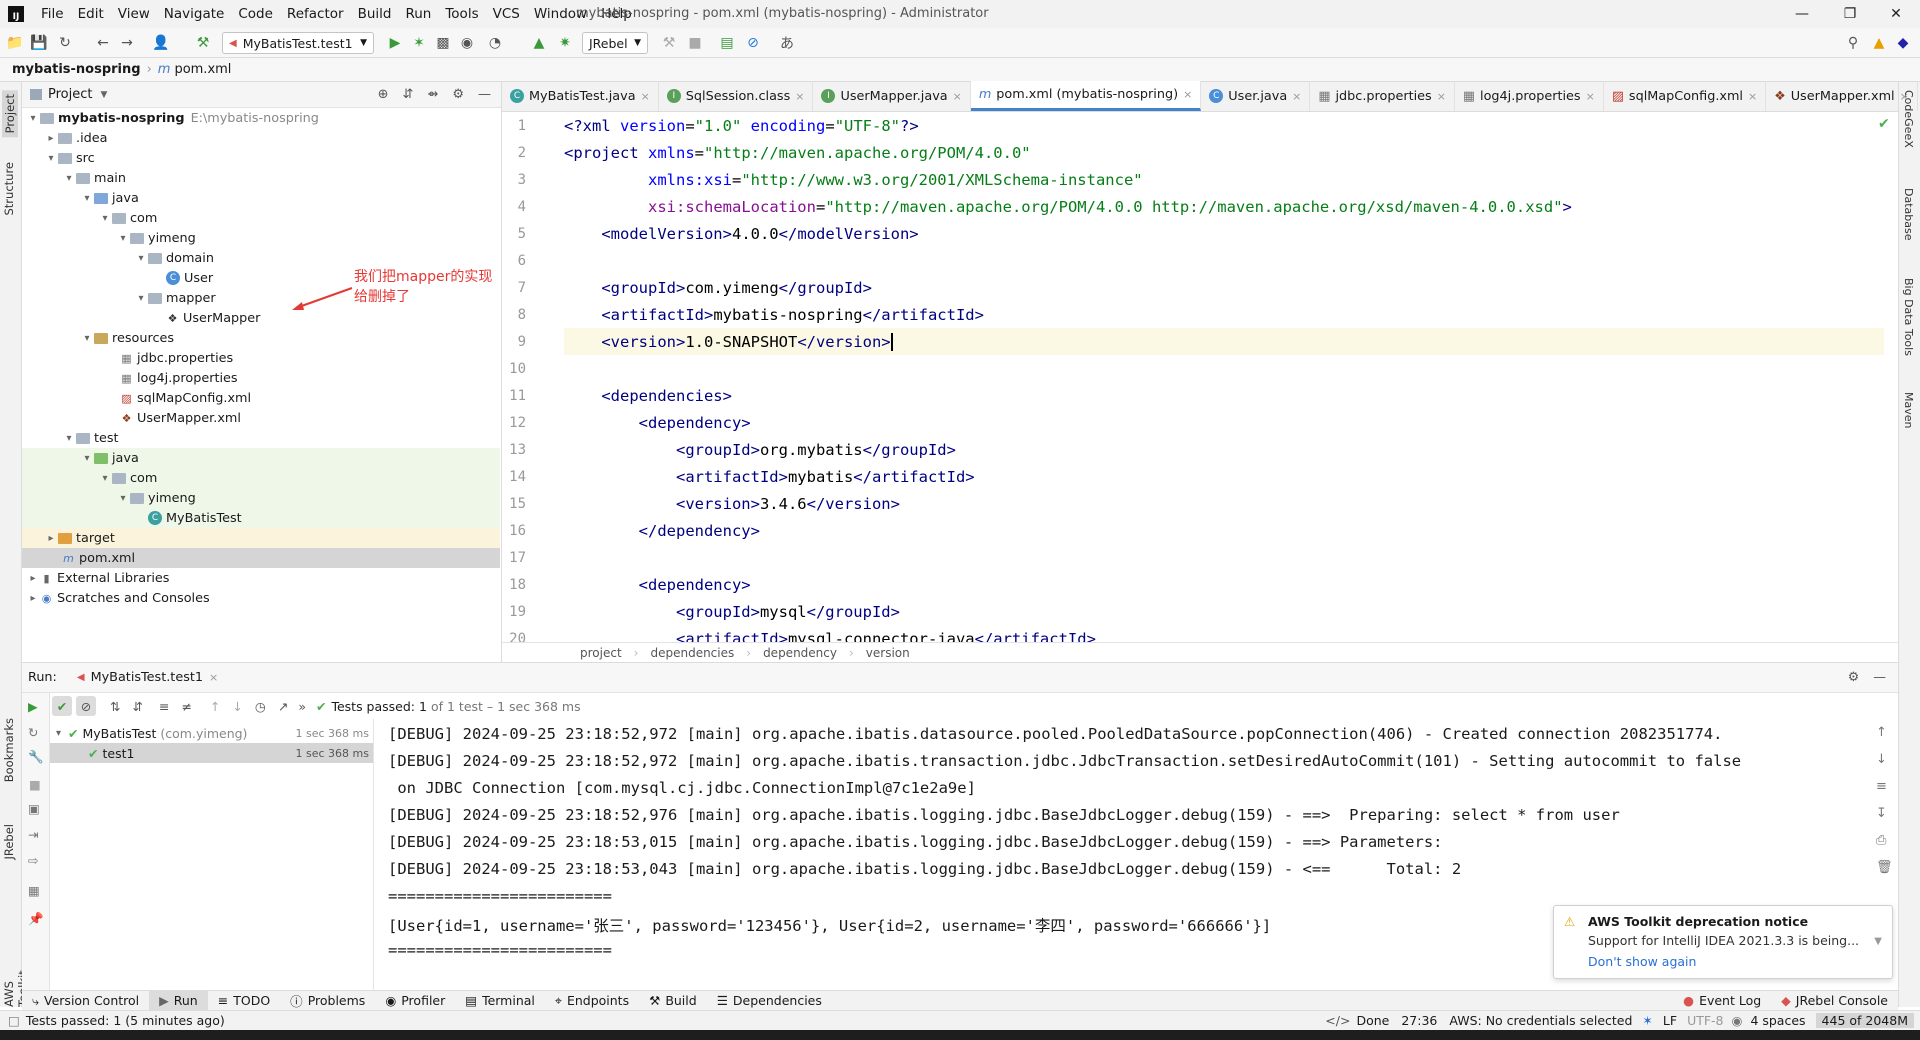 Image resolution: width=1920 pixels, height=1040 pixels. Describe the element at coordinates (1372, 1020) in the screenshot. I see `status-done: Done` at that location.